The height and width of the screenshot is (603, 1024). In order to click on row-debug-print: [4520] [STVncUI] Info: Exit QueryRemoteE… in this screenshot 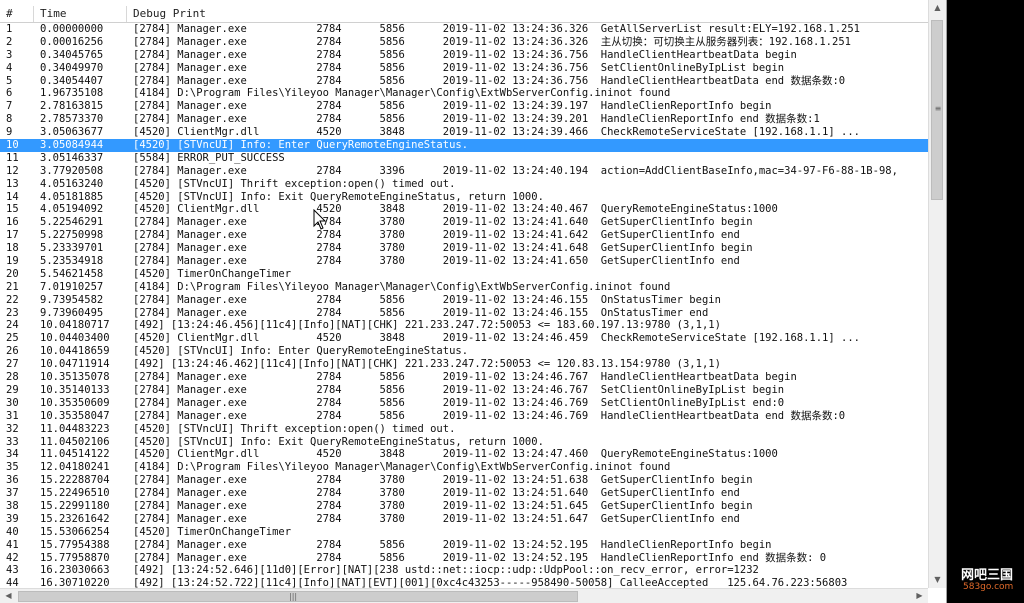, I will do `click(338, 196)`.